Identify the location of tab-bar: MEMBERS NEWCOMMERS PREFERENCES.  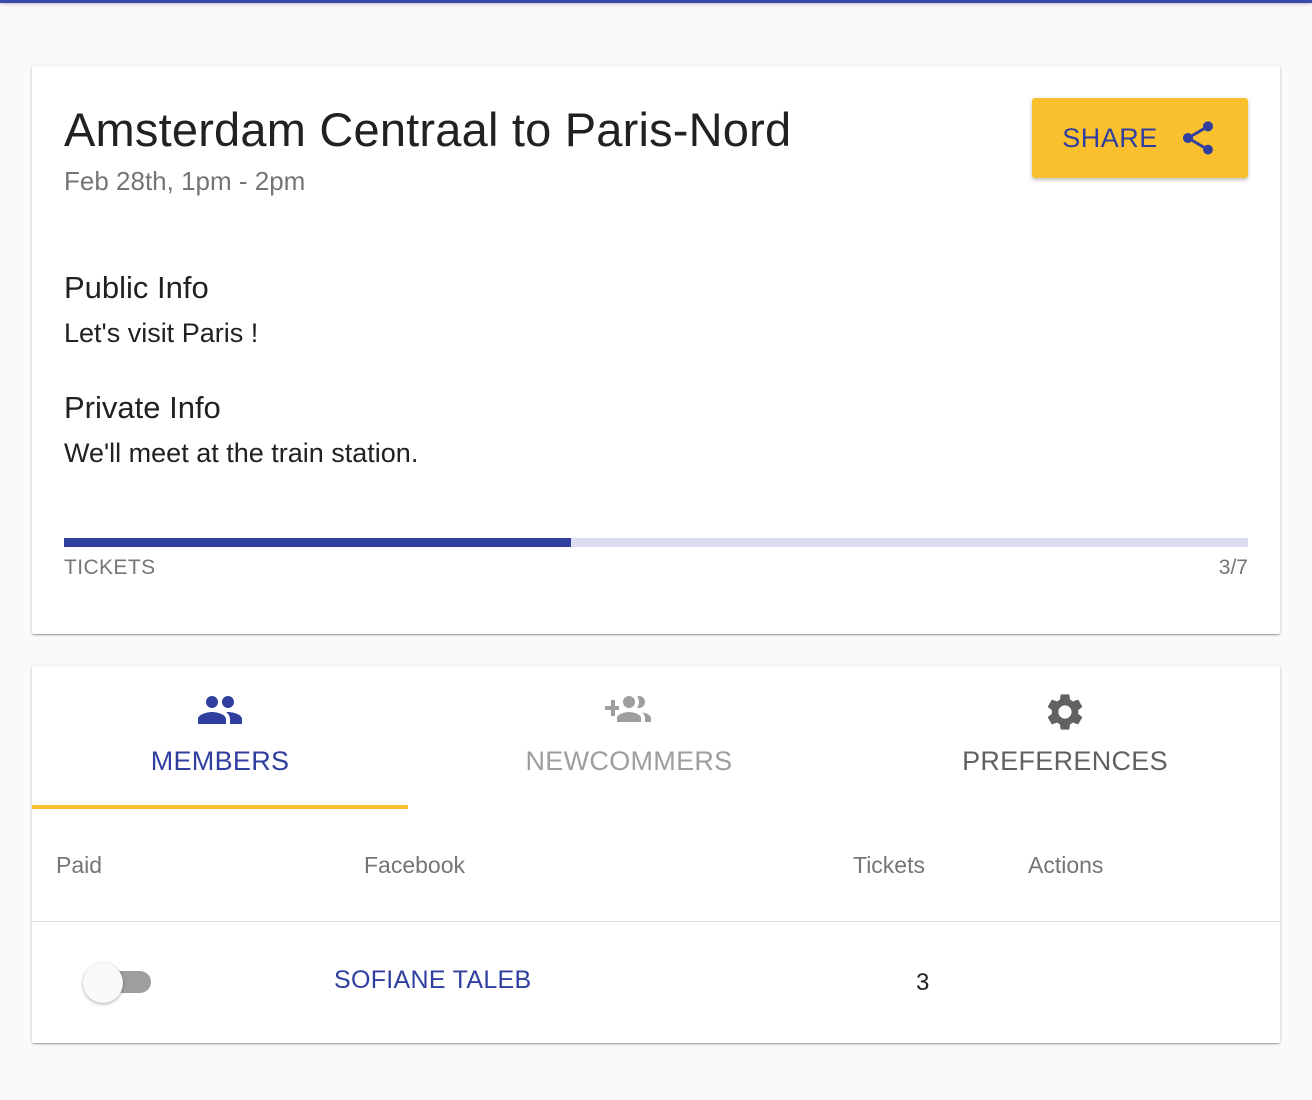
(656, 738).